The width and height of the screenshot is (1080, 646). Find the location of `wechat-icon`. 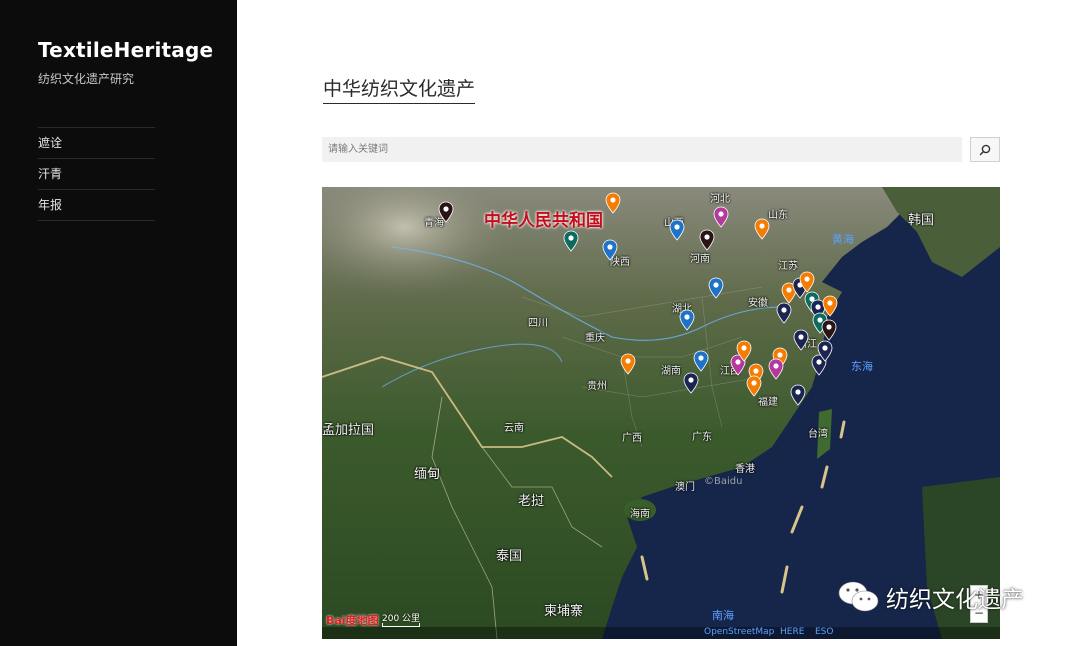

wechat-icon is located at coordinates (858, 596).